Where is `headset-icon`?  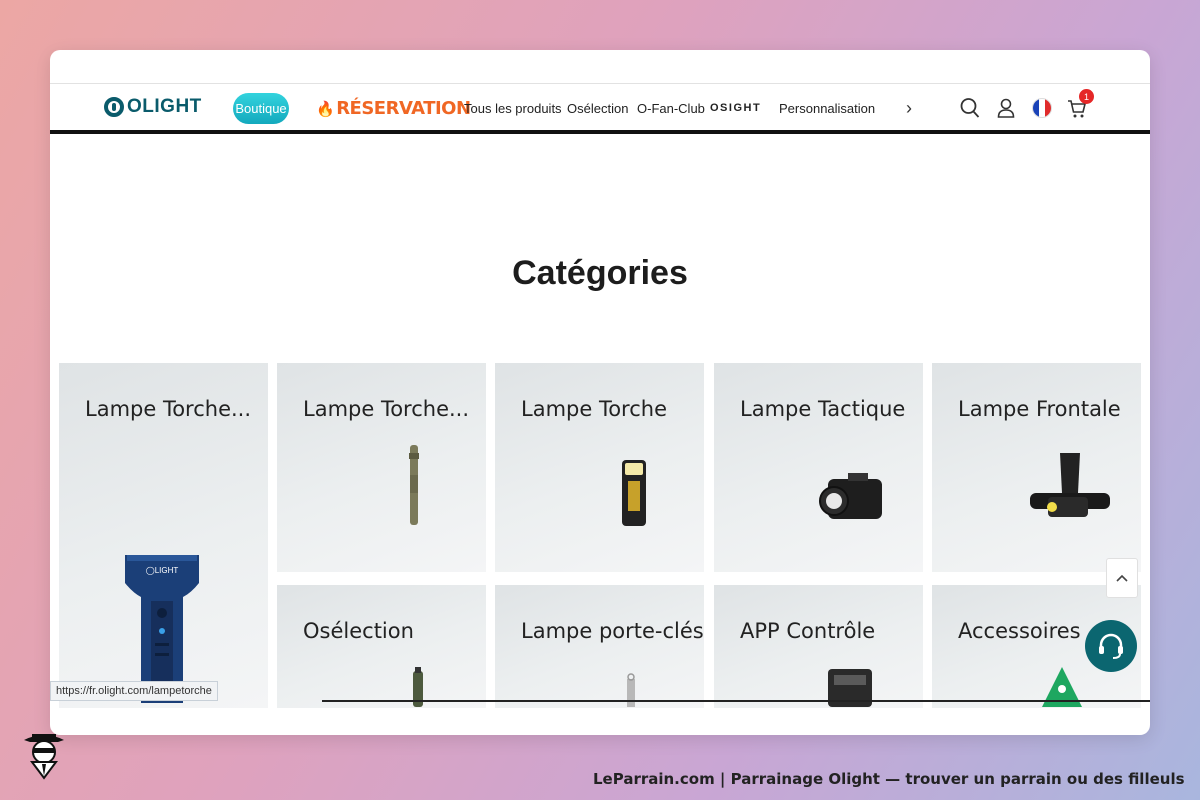 headset-icon is located at coordinates (1111, 646).